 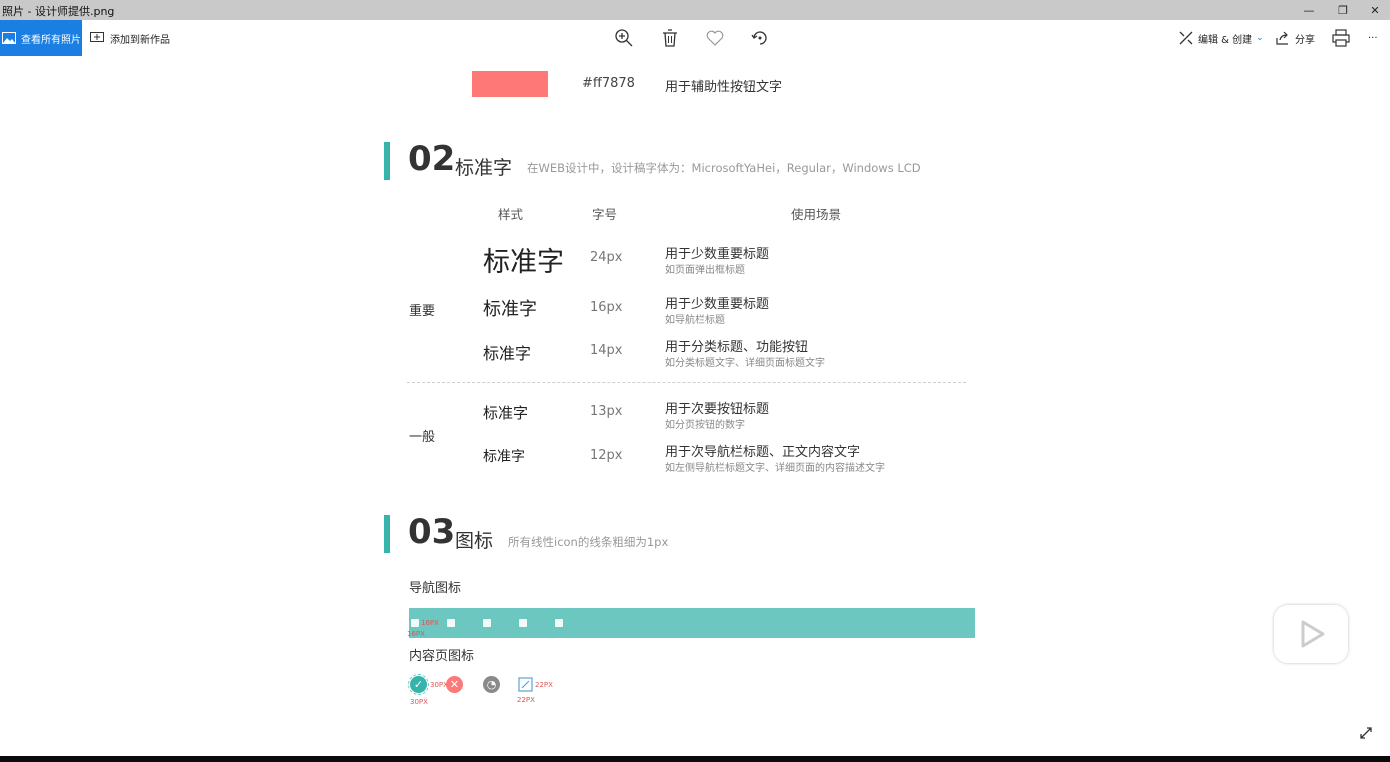 I want to click on edit-icon, so click(x=525, y=684).